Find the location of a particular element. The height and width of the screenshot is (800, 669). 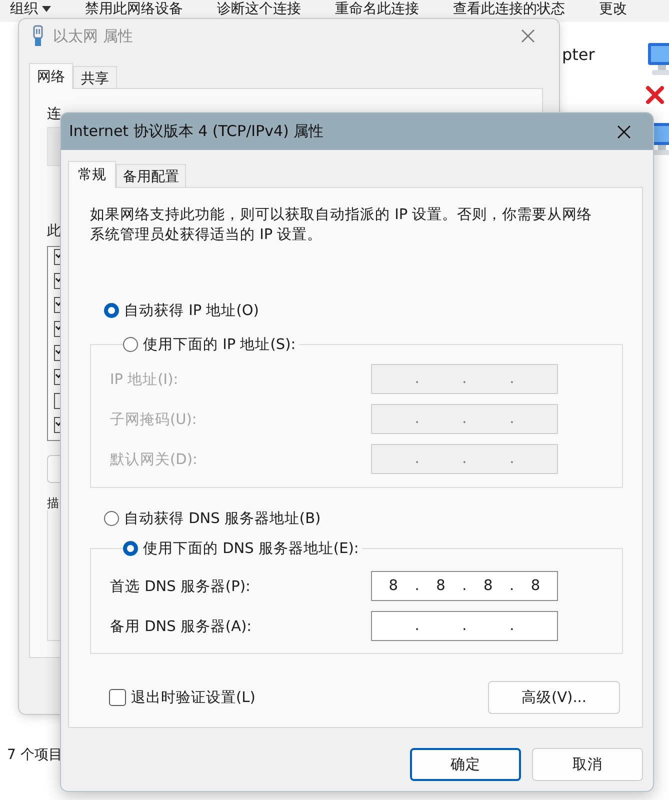

radio-option: 自动获得 IP 地址(O) is located at coordinates (363, 310).